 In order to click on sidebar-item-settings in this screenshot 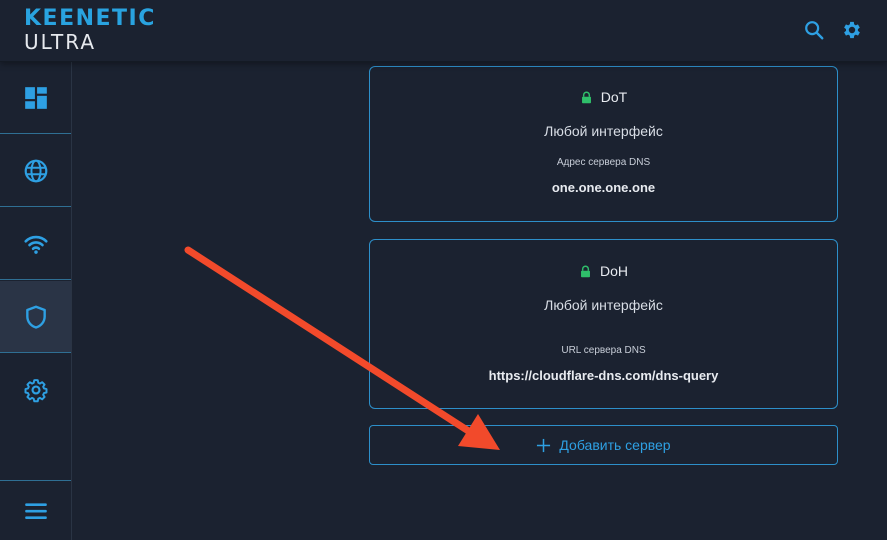, I will do `click(35, 390)`.